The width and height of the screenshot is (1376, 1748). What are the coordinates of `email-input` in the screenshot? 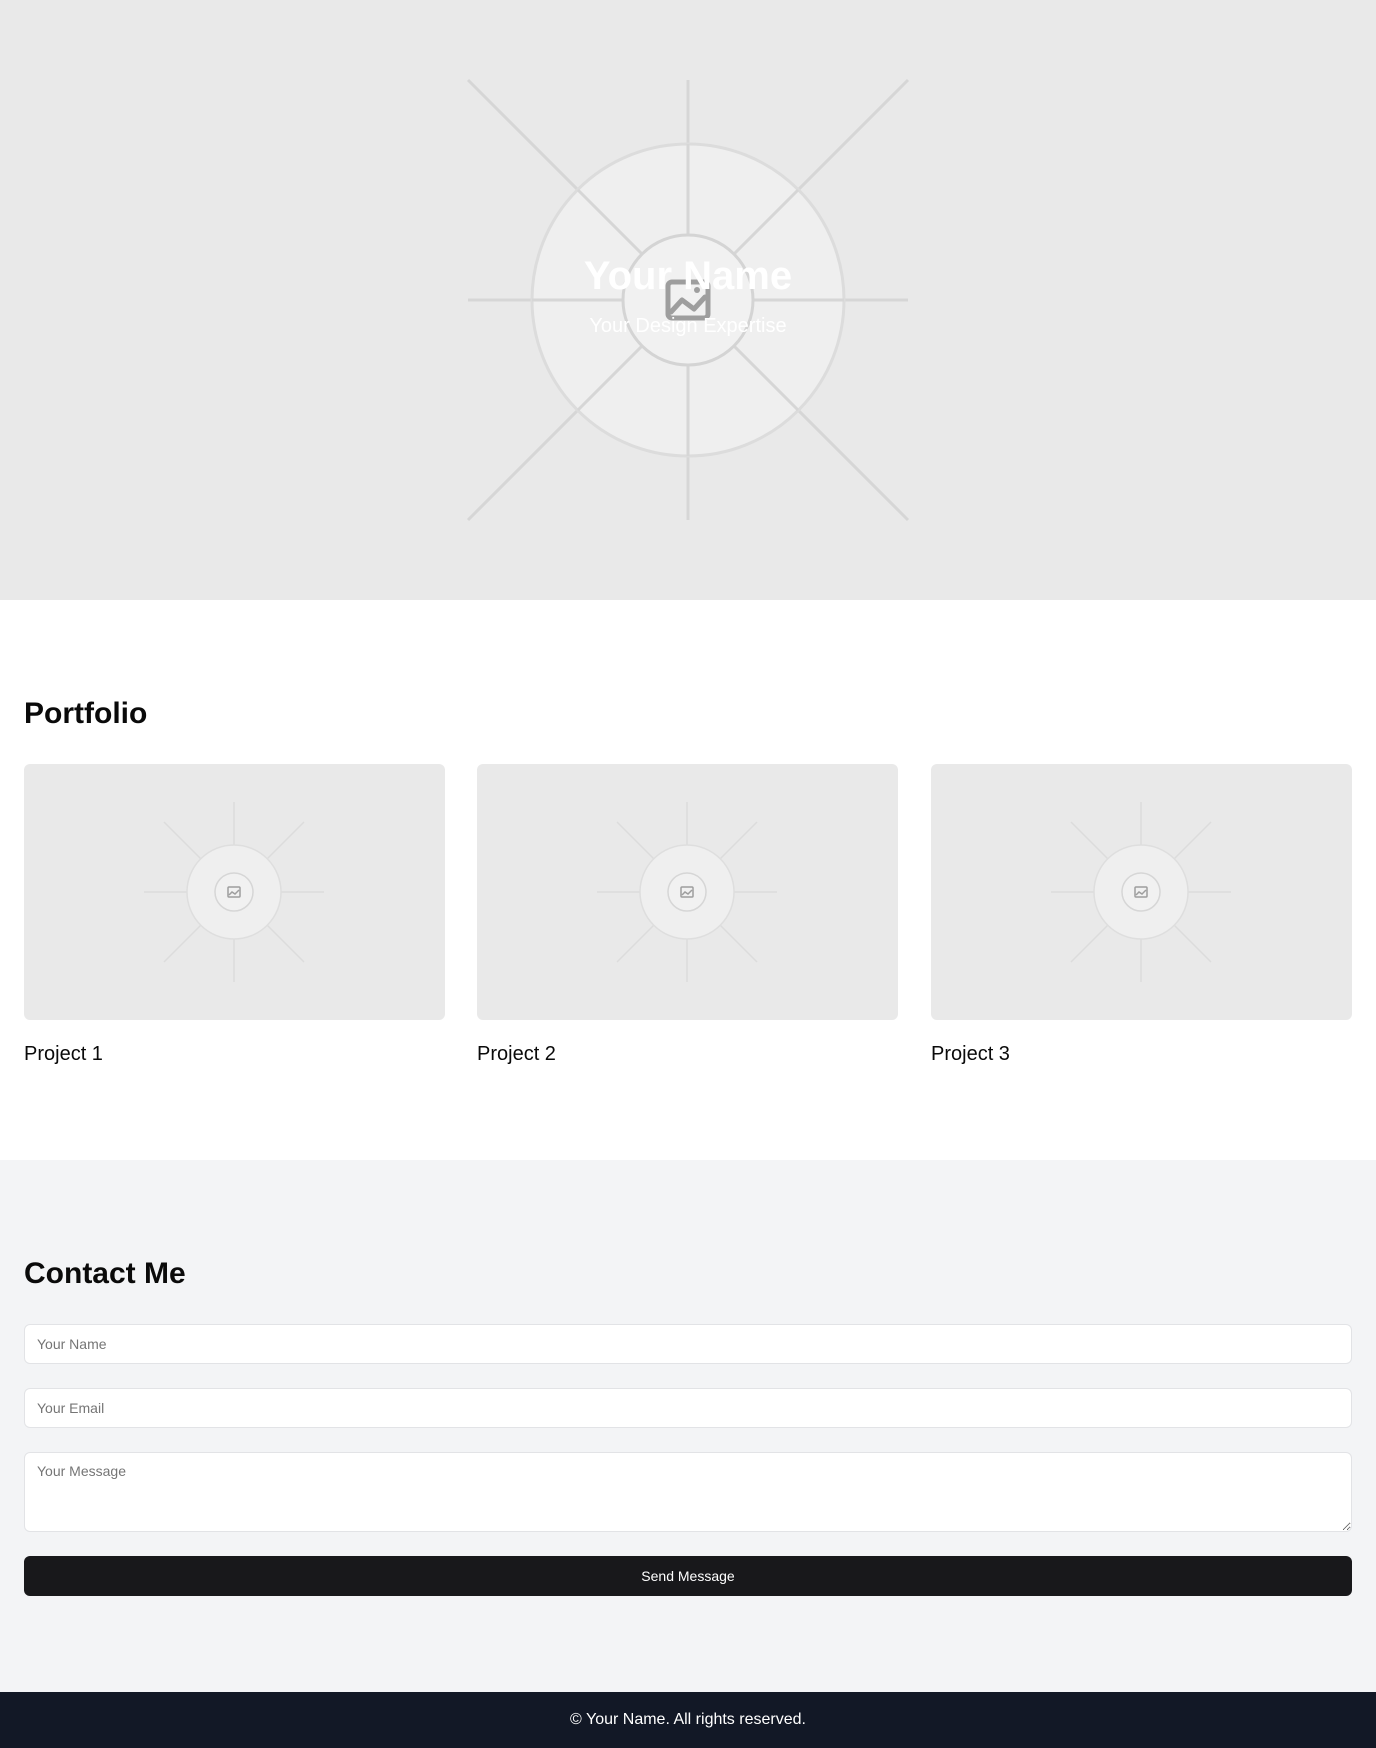 It's located at (688, 1408).